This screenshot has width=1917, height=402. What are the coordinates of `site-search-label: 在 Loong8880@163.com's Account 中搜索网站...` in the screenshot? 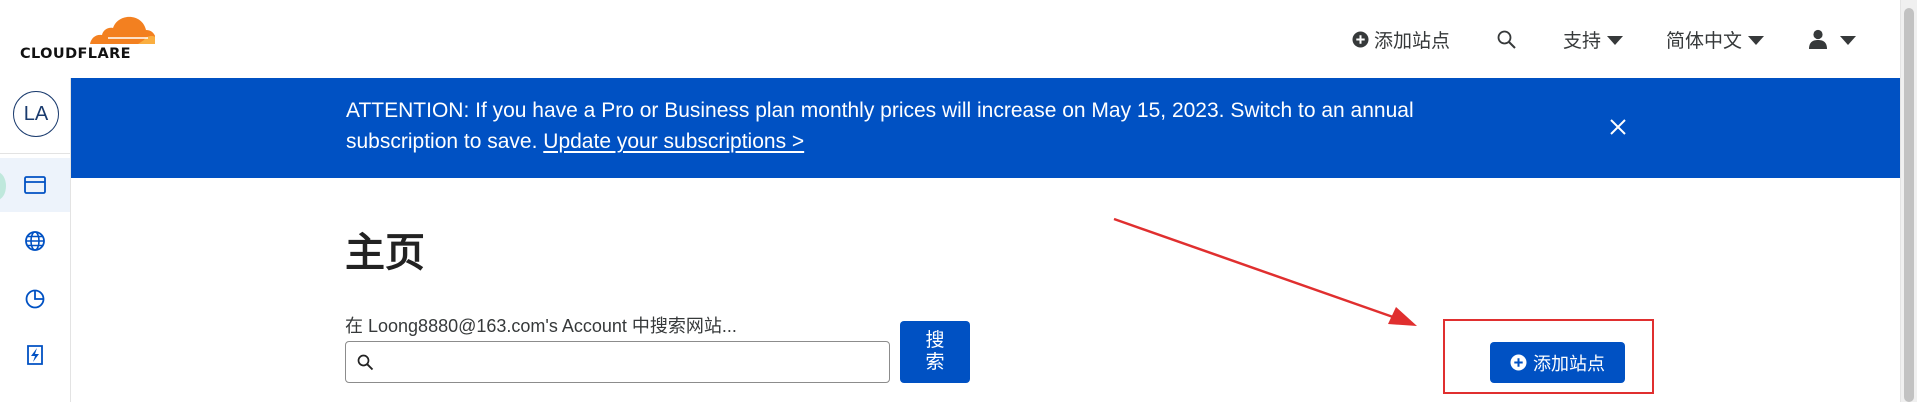 It's located at (541, 326).